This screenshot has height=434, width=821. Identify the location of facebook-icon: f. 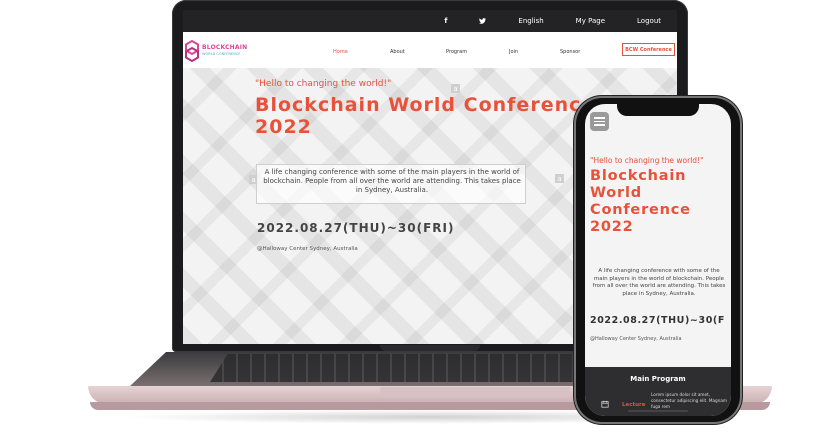
(445, 21).